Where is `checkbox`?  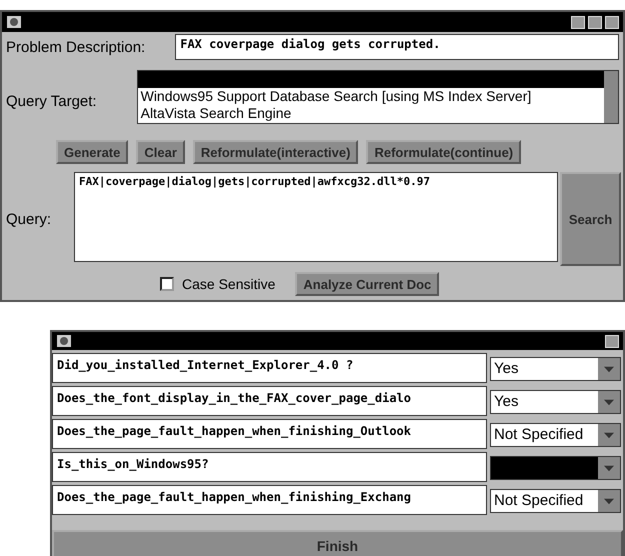
checkbox is located at coordinates (167, 284).